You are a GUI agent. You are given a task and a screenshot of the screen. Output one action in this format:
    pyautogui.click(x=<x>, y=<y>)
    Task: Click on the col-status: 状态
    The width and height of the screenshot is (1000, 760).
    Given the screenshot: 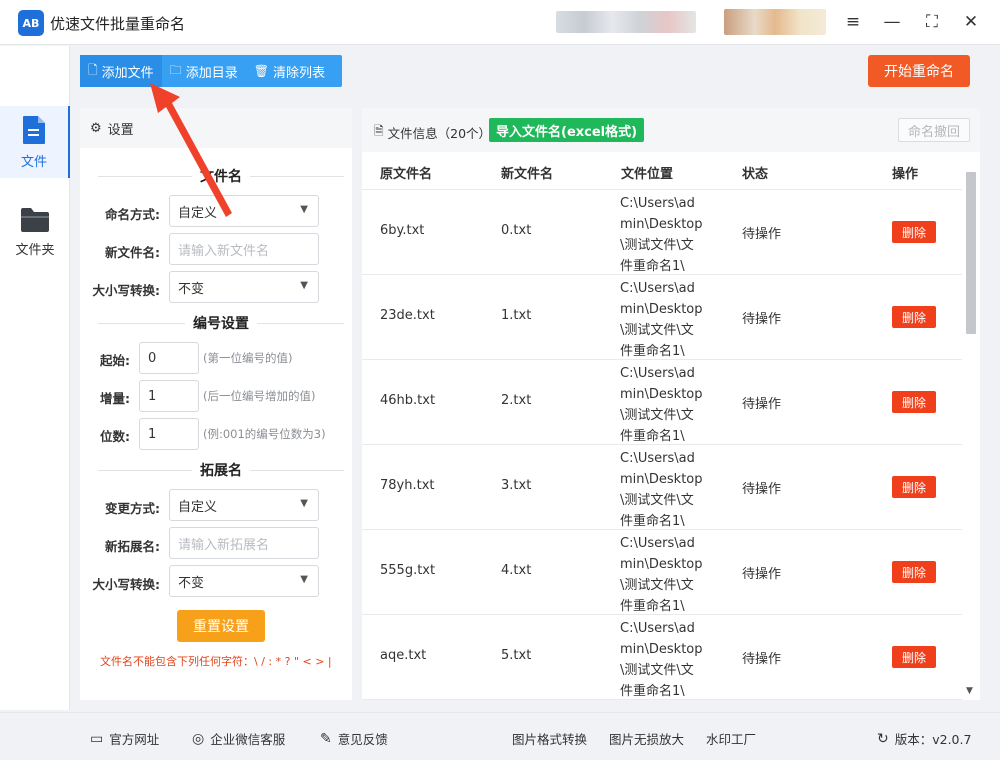 What is the action you would take?
    pyautogui.click(x=755, y=174)
    